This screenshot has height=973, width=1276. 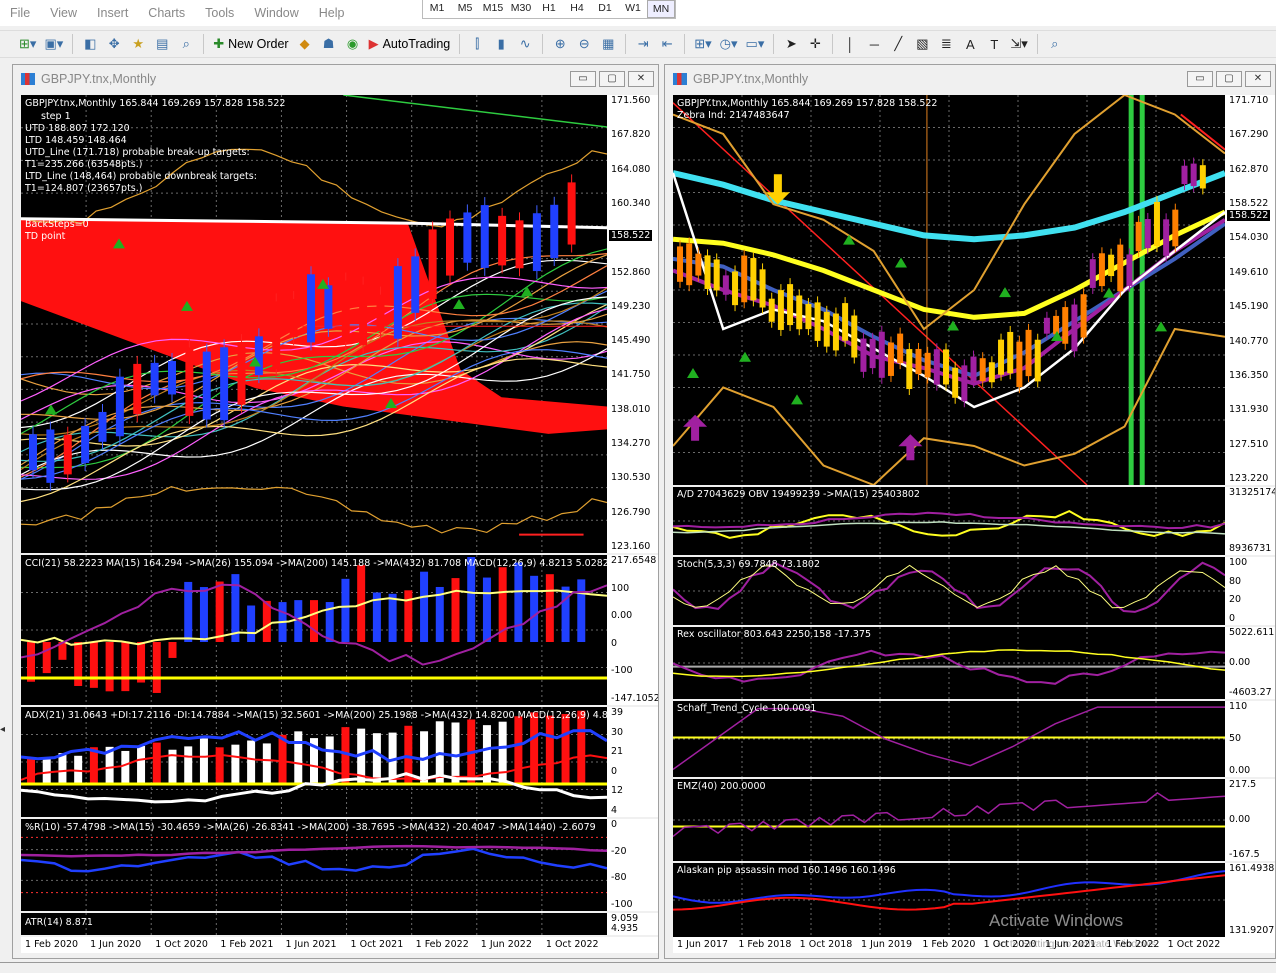 I want to click on tf-mn: MN, so click(x=661, y=9).